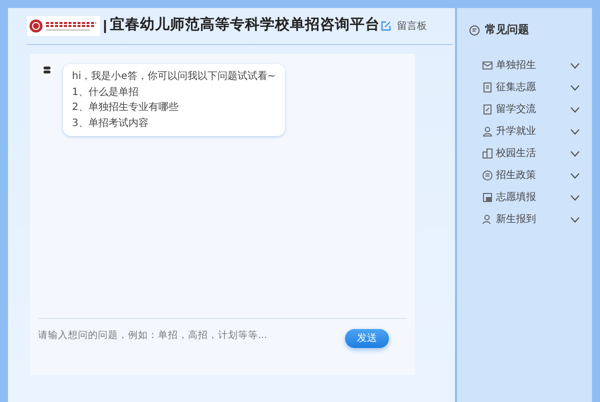 The image size is (600, 402). Describe the element at coordinates (106, 93) in the screenshot. I see `message-line: 1、什么是单招` at that location.